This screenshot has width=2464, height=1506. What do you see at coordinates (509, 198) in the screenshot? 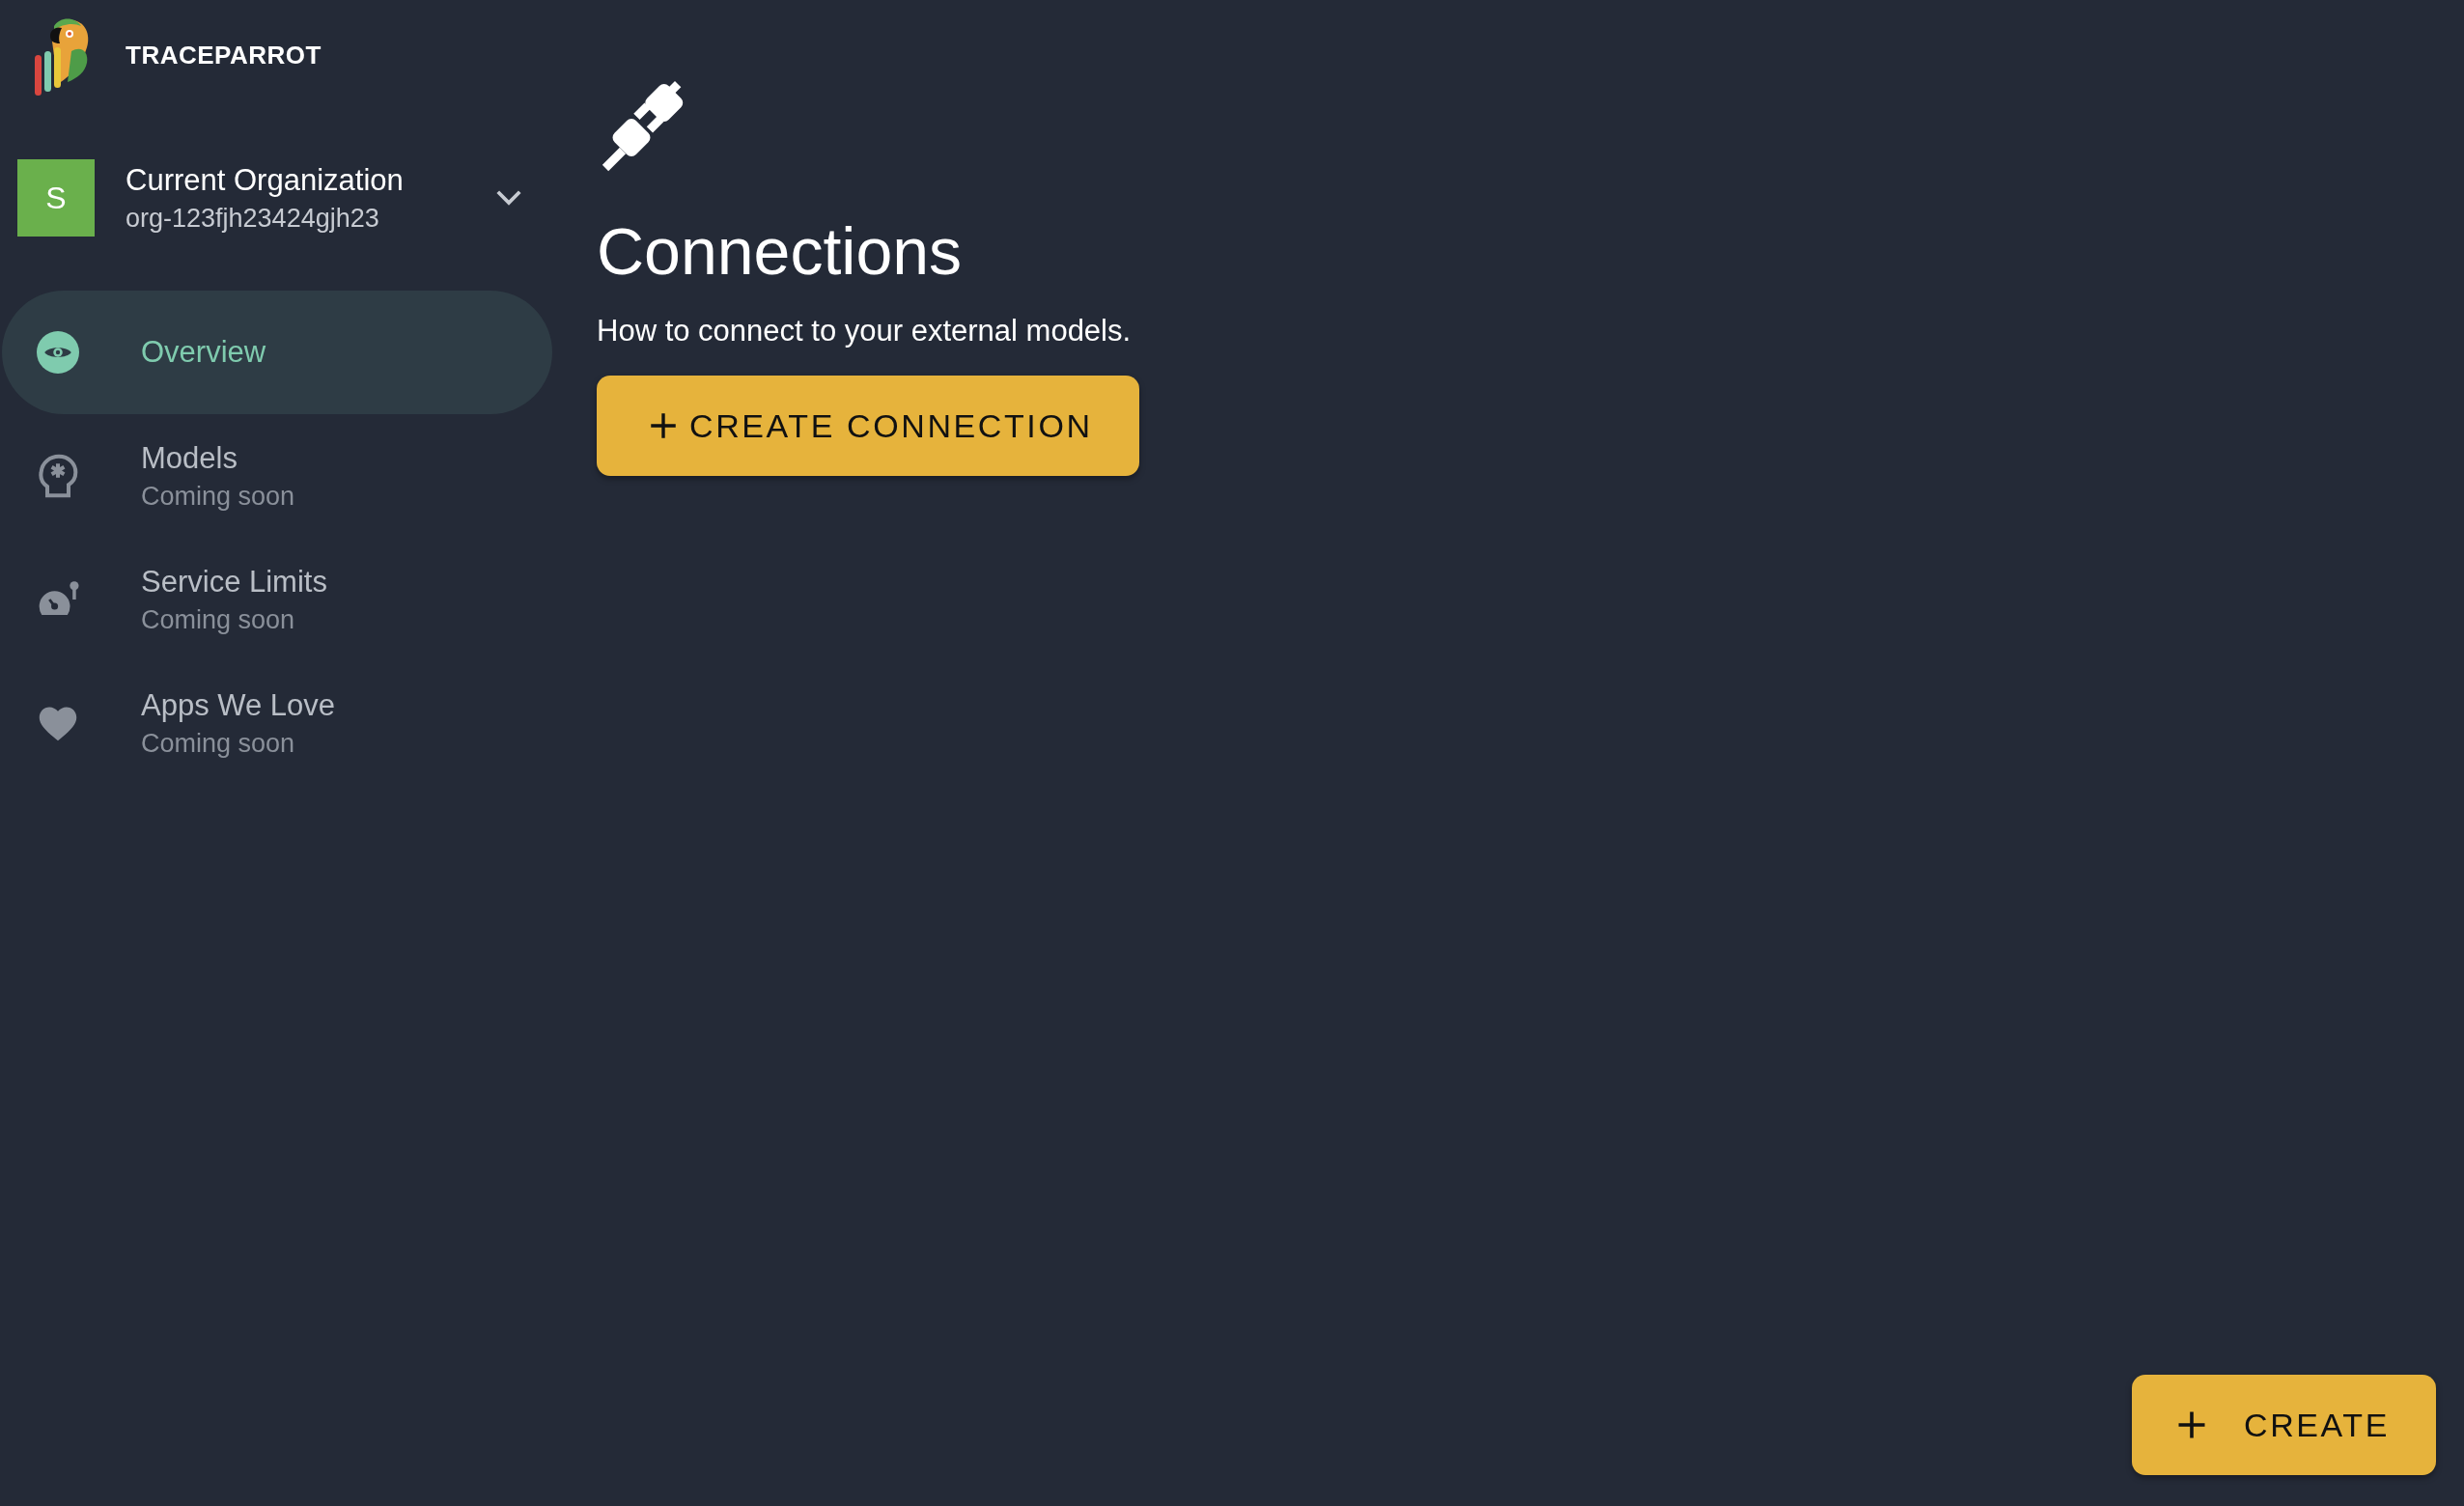
I see `chevron-down-icon` at bounding box center [509, 198].